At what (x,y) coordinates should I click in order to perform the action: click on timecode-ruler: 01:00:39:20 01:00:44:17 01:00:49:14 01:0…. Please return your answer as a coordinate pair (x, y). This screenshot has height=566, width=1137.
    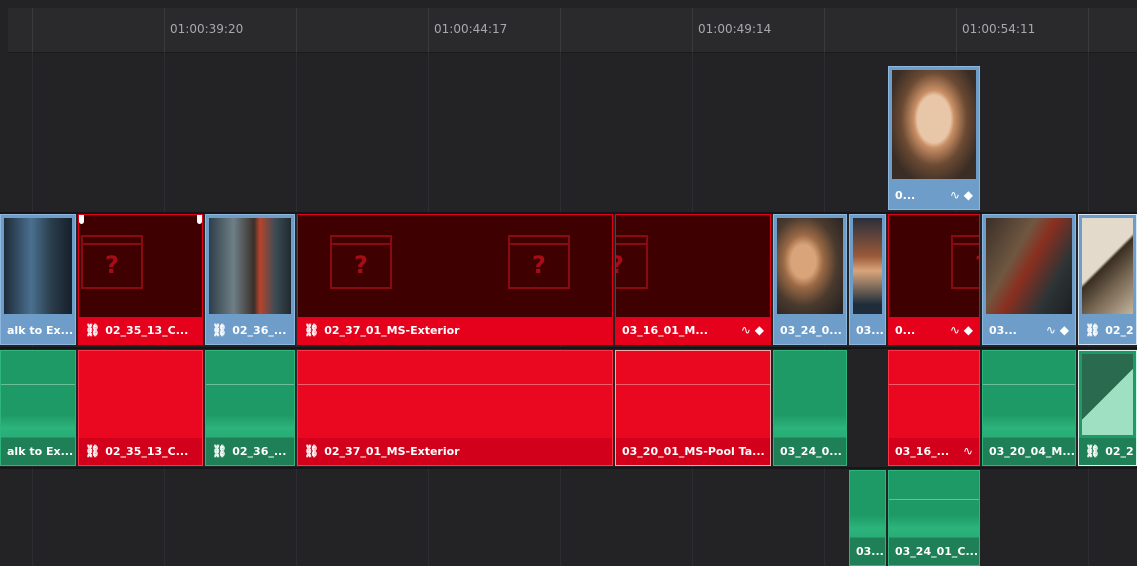
    Looking at the image, I should click on (572, 30).